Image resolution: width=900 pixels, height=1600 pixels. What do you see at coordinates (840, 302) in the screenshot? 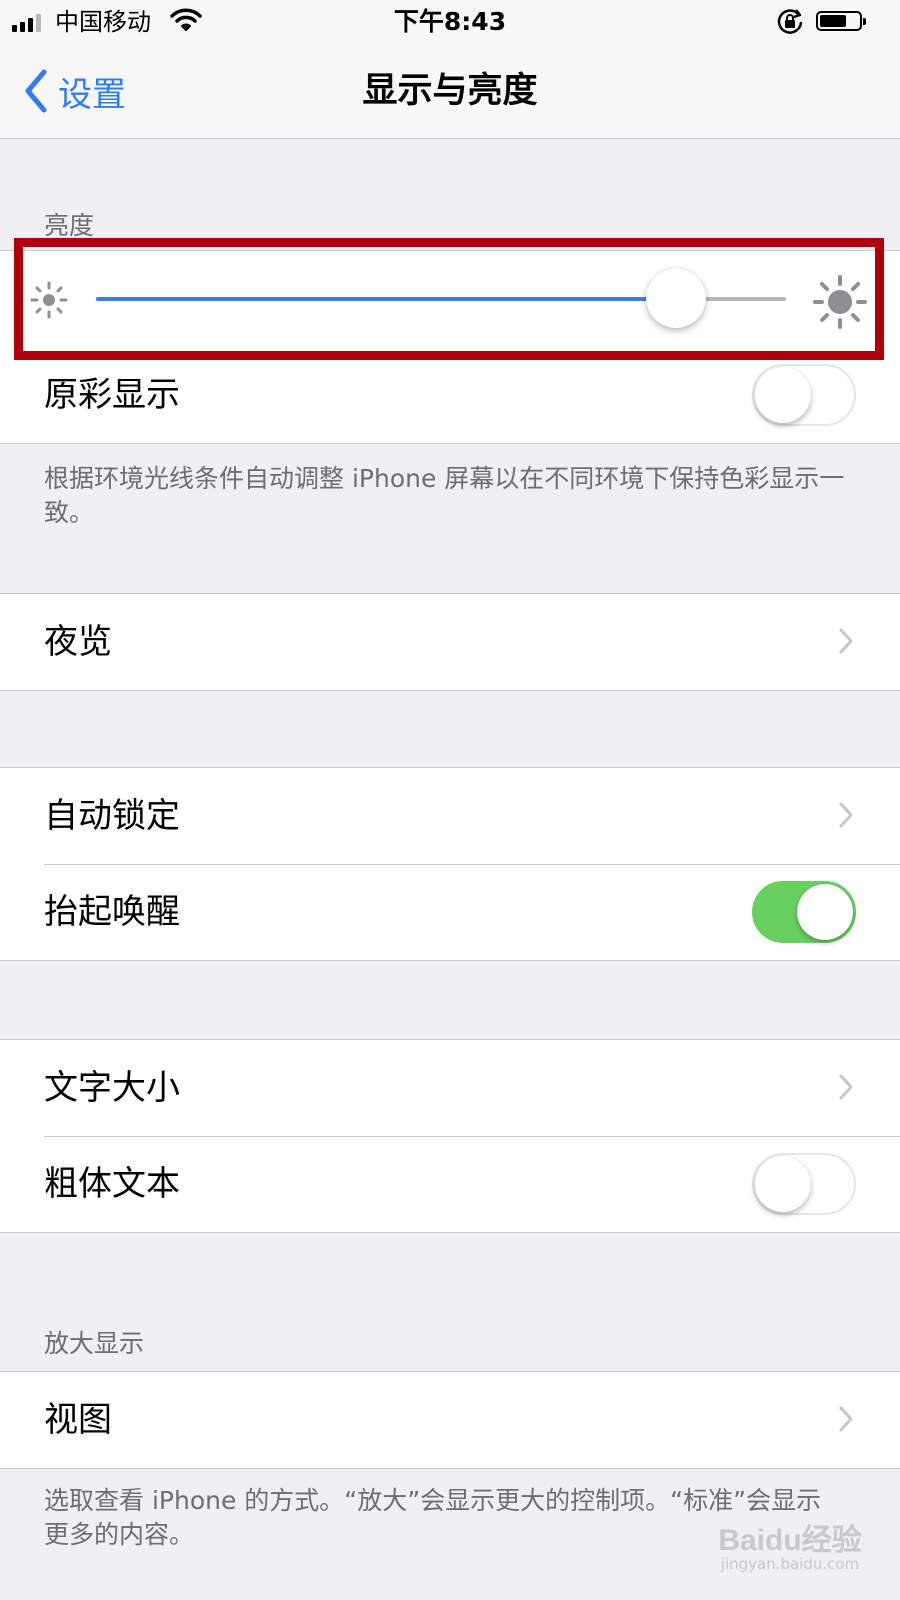
I see `sun-large-icon` at bounding box center [840, 302].